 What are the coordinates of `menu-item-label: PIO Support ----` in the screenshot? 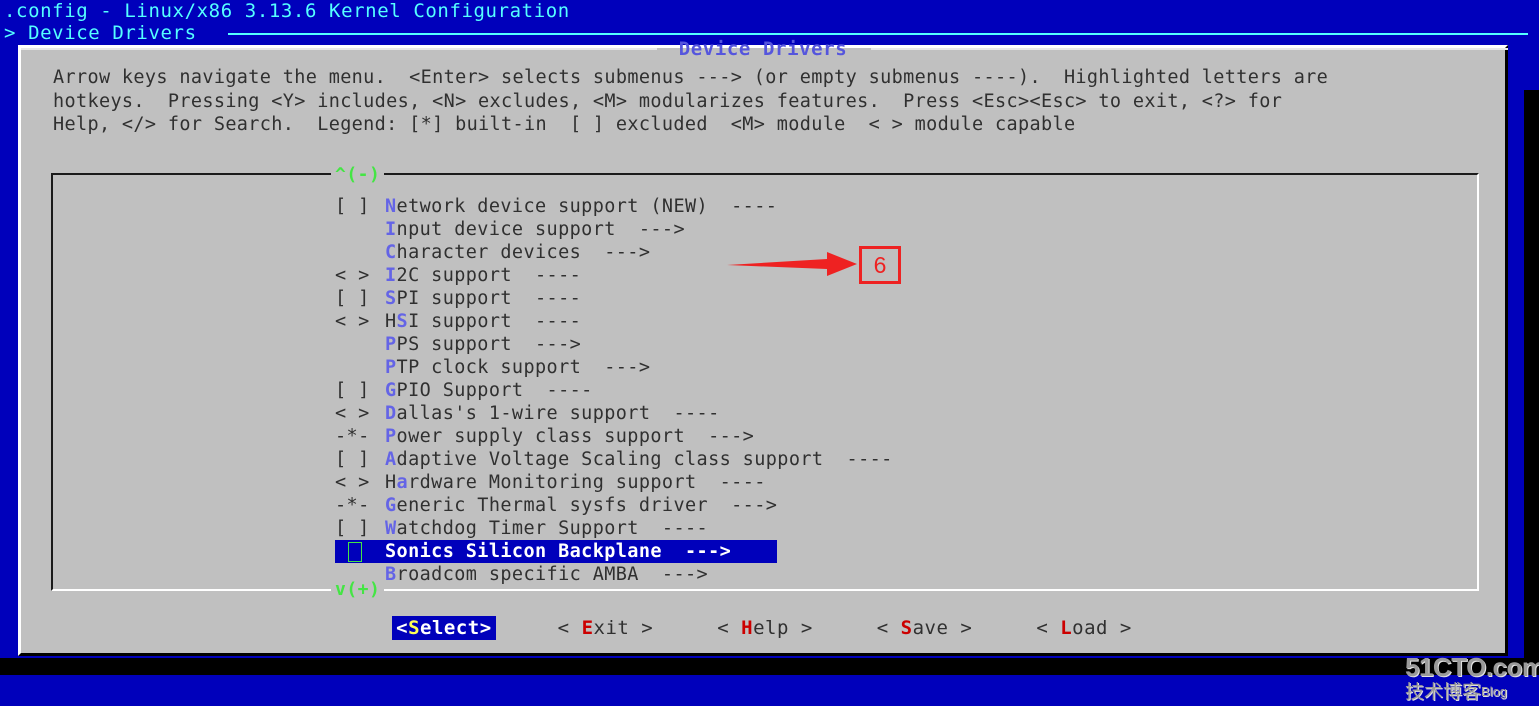 It's located at (494, 390).